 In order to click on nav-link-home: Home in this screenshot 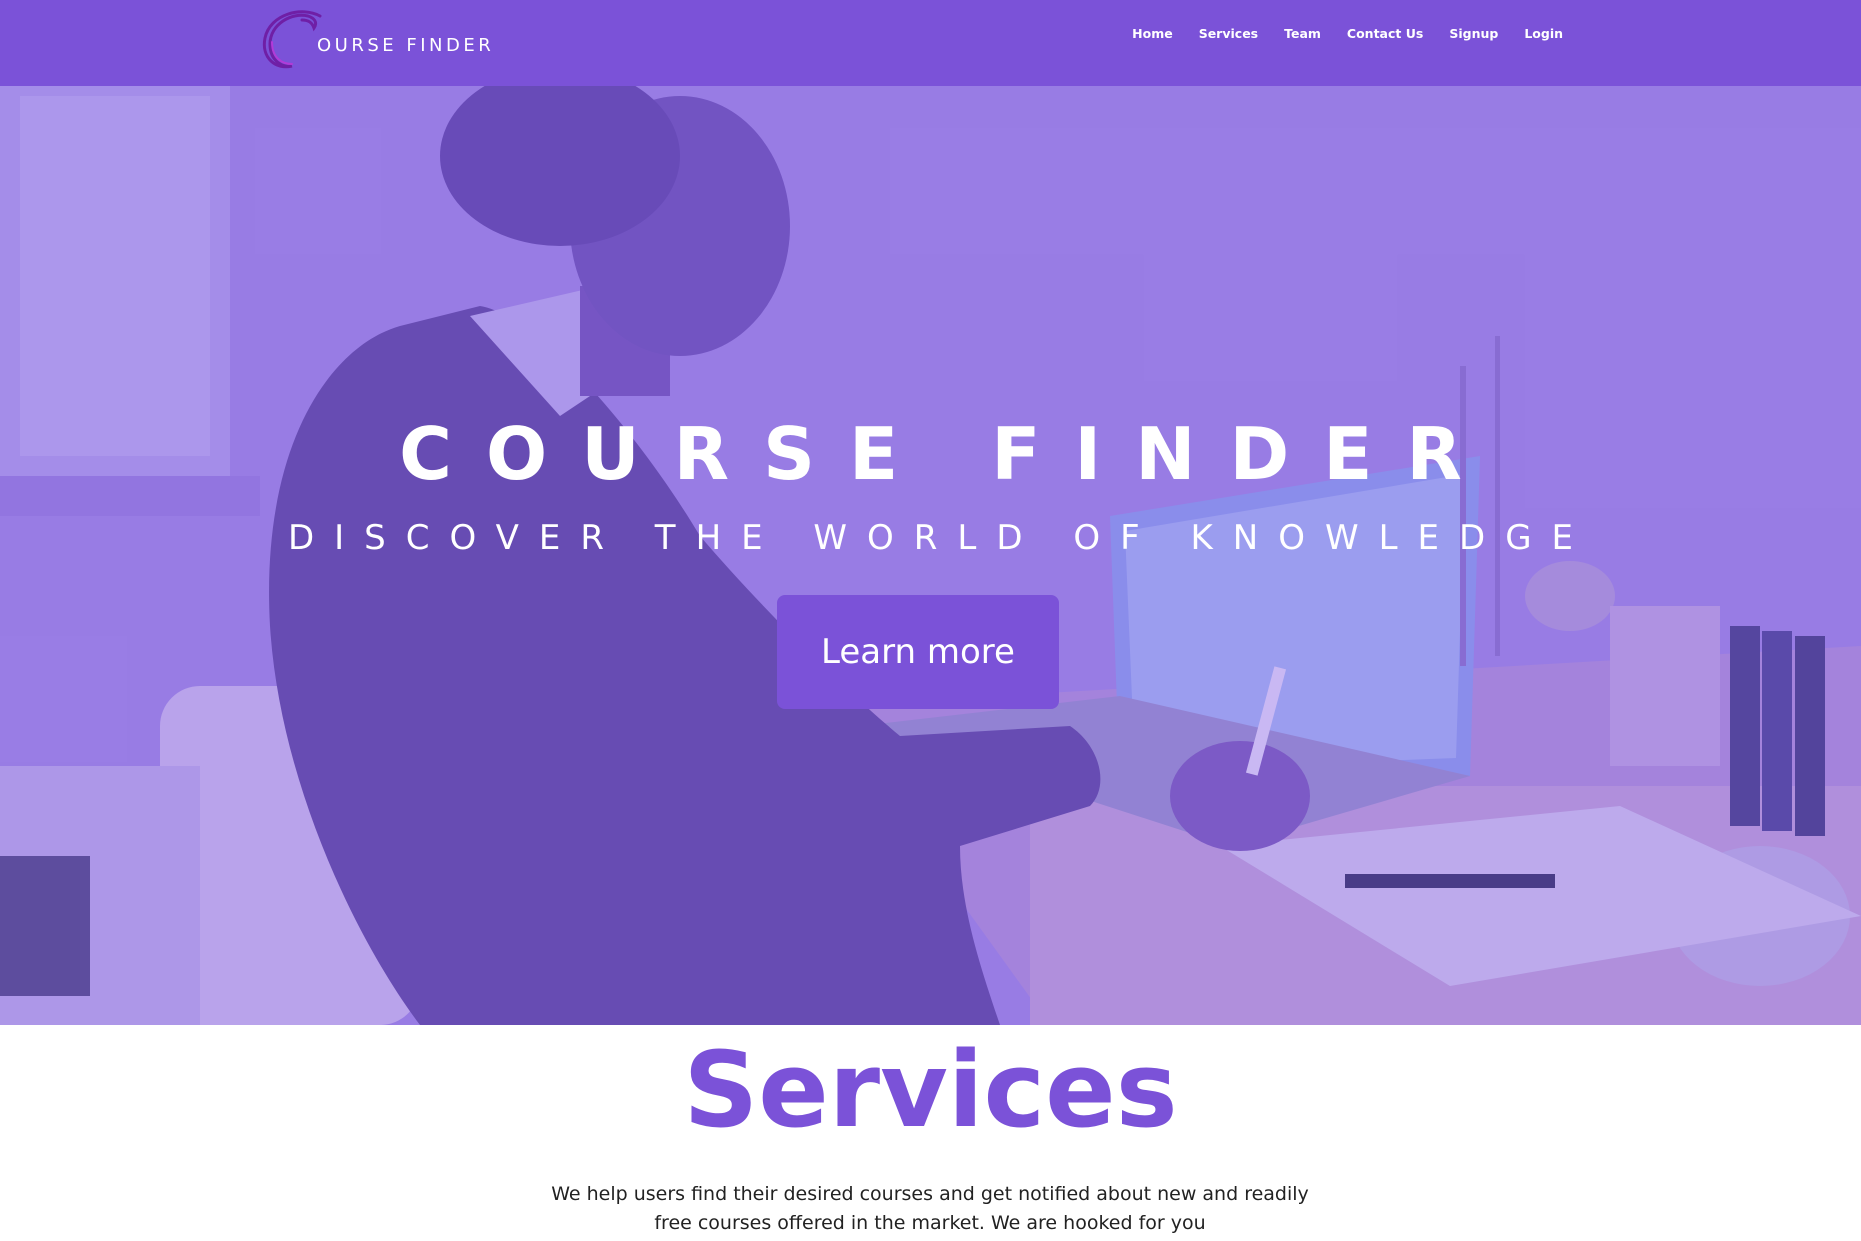, I will do `click(1152, 33)`.